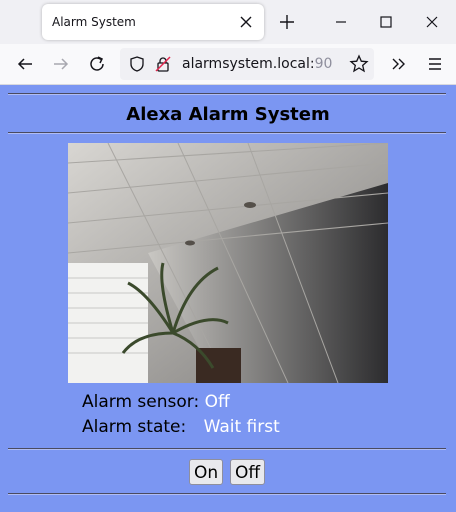 The height and width of the screenshot is (512, 456). I want to click on alarm-on-button: On, so click(206, 472).